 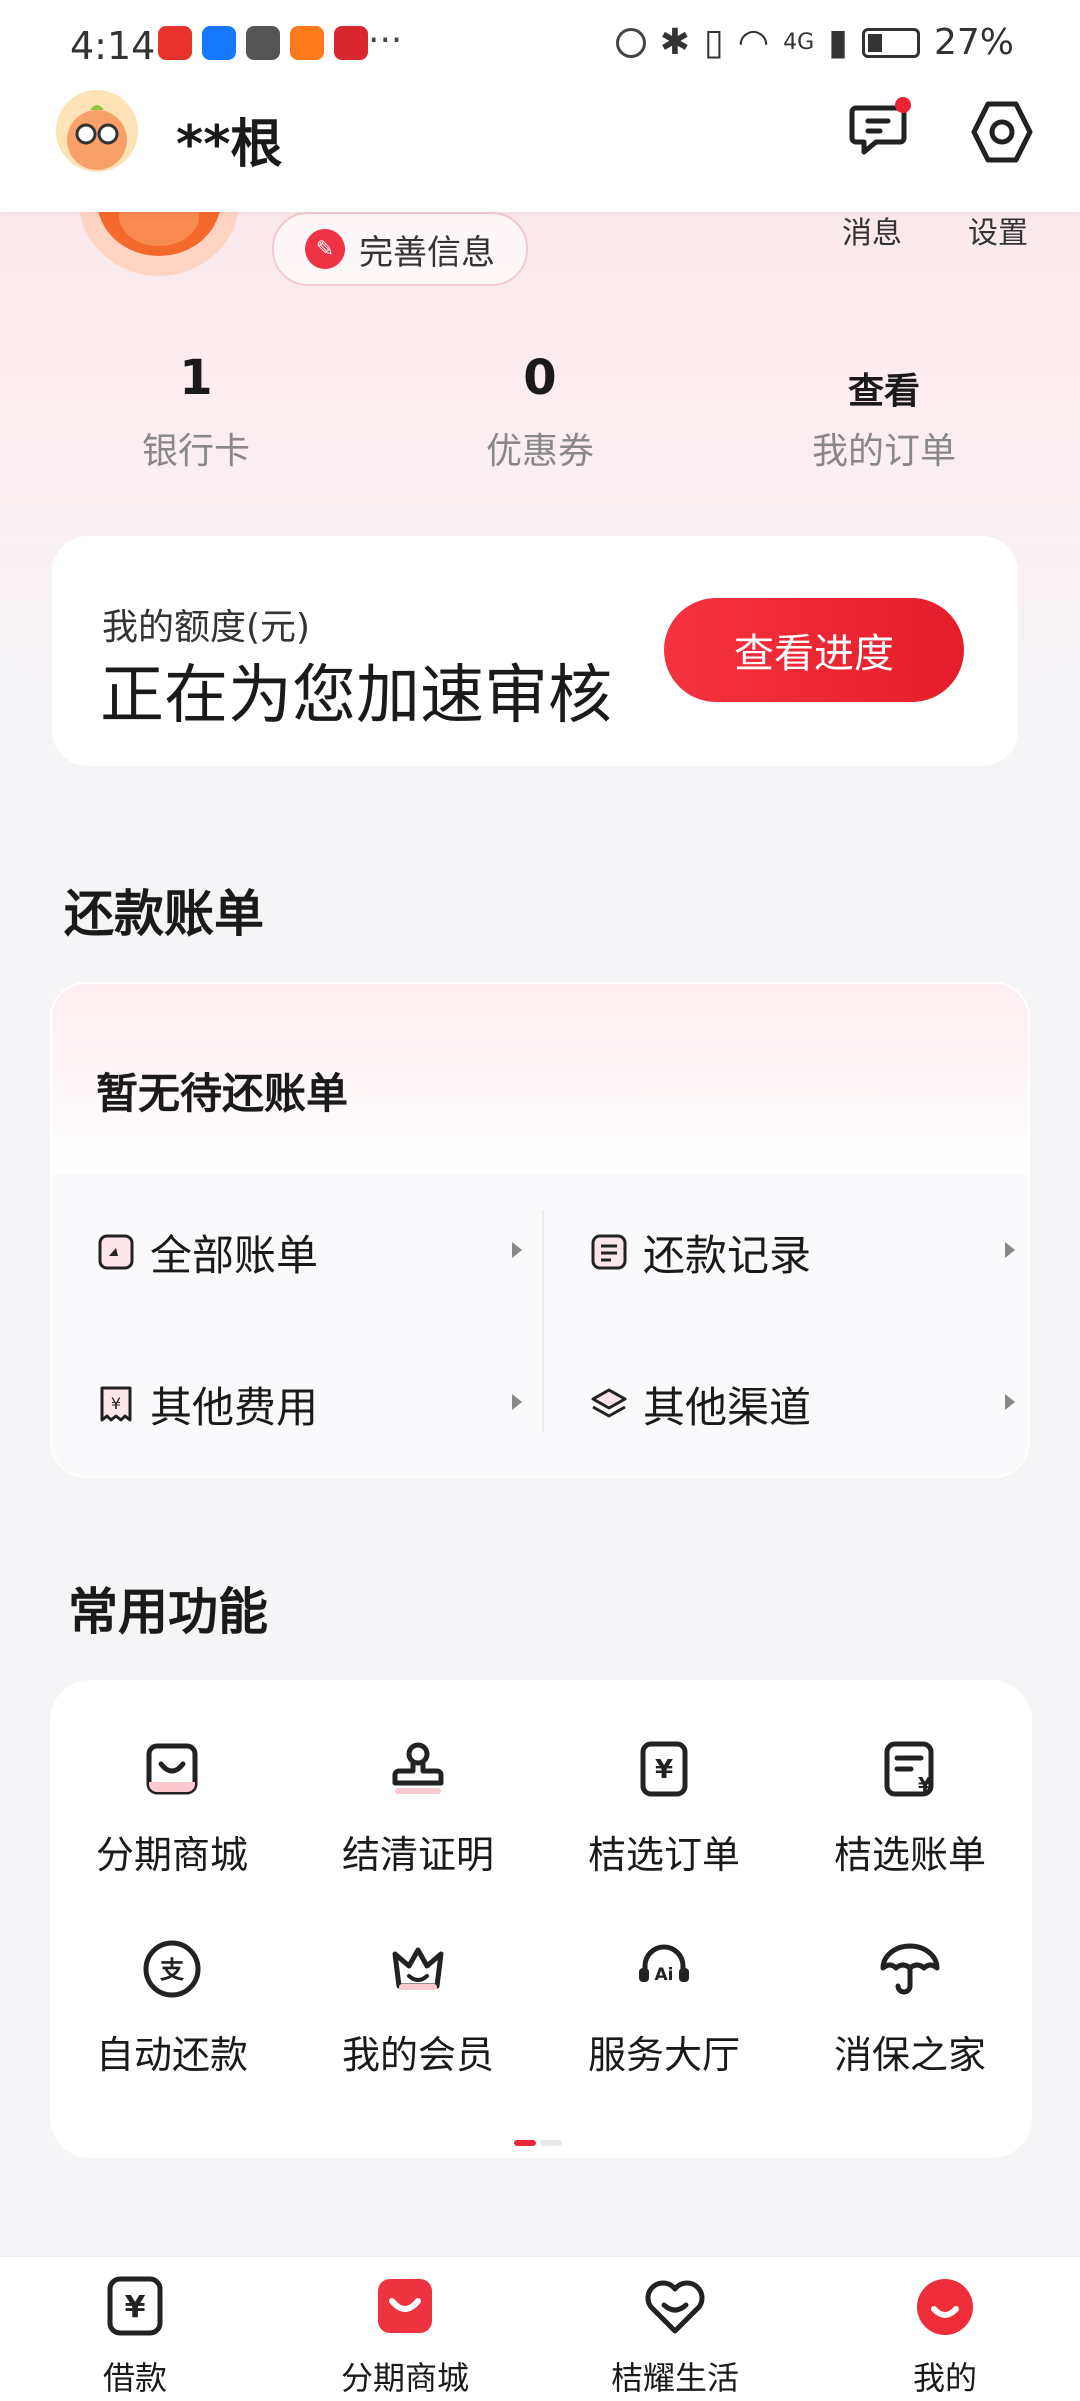 What do you see at coordinates (674, 2378) in the screenshot?
I see `tab-label: 桔耀生活` at bounding box center [674, 2378].